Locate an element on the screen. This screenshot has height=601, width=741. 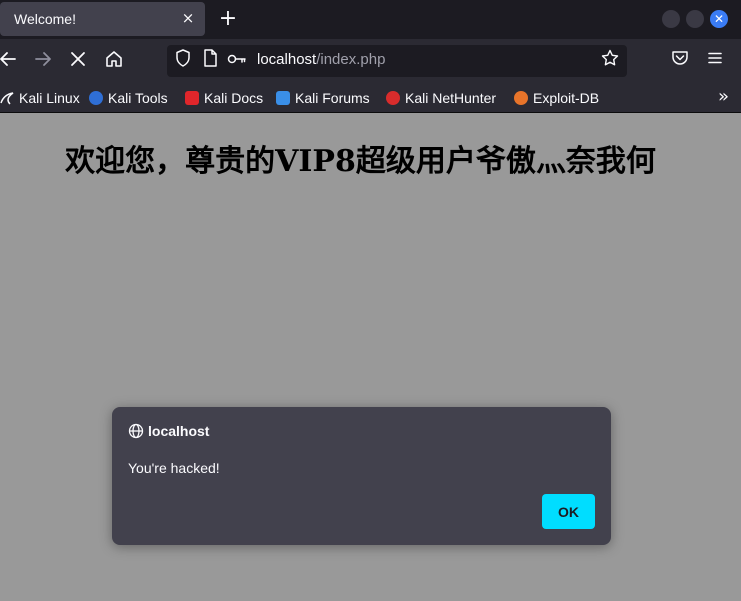
new-tab-button: + is located at coordinates (228, 19).